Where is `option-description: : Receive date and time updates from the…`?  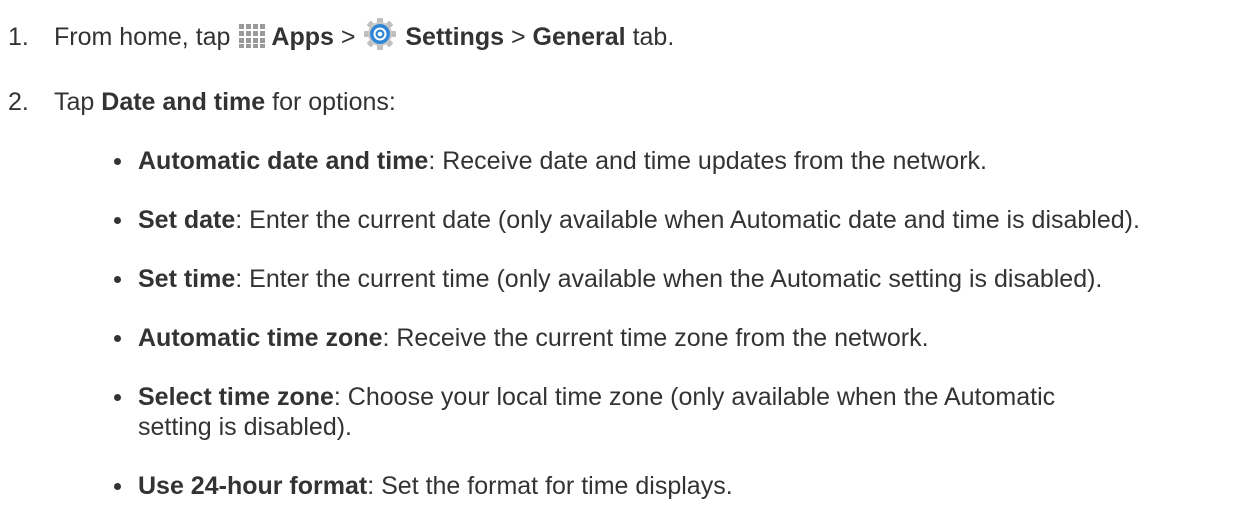 option-description: : Receive date and time updates from the… is located at coordinates (707, 161).